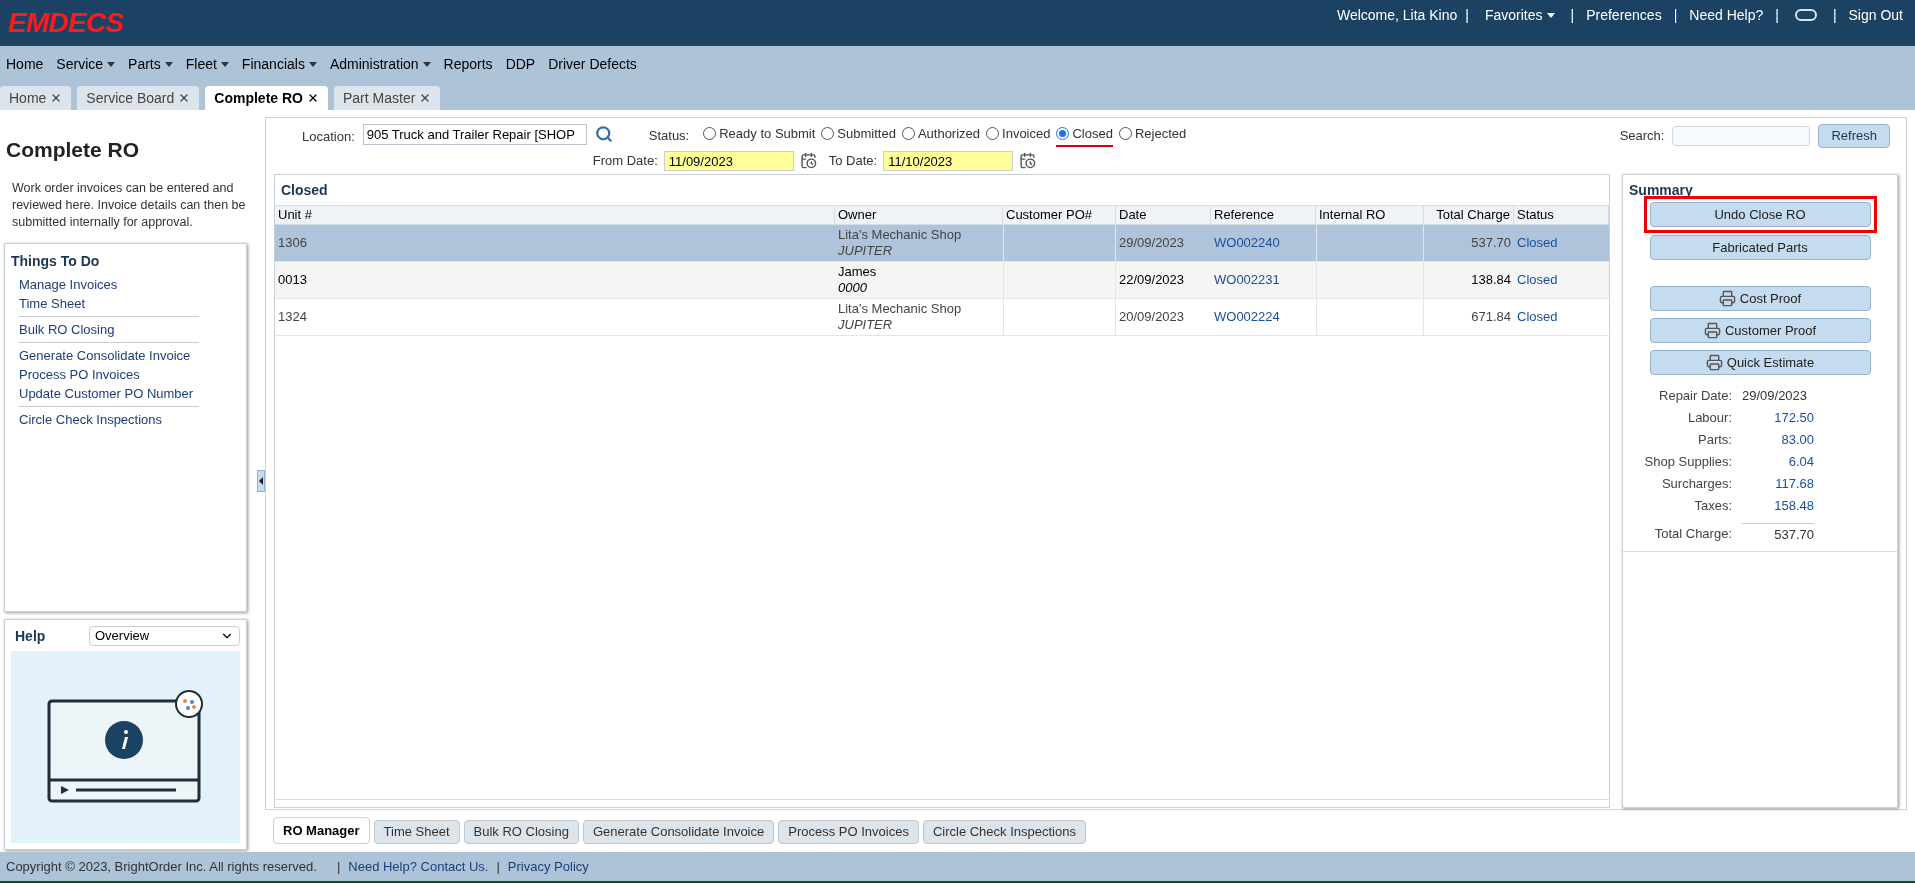  I want to click on column-header: Unit #, so click(555, 215).